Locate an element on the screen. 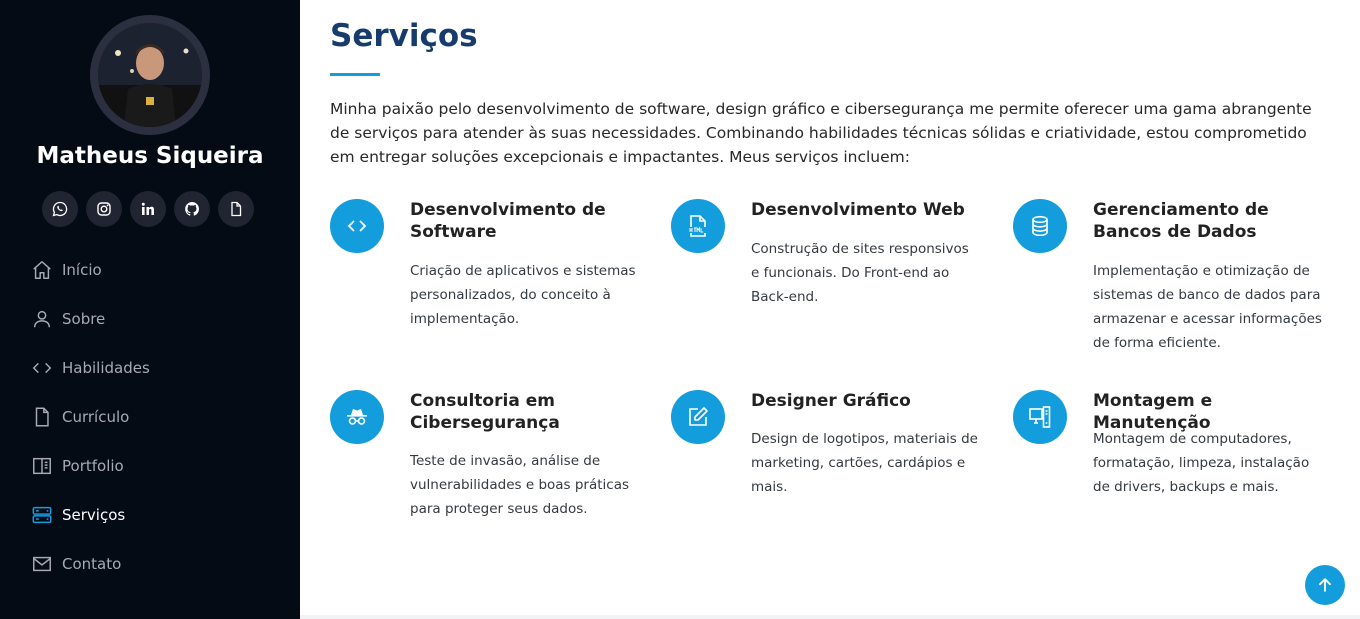 Image resolution: width=1360 pixels, height=619 pixels. divider is located at coordinates (830, 617).